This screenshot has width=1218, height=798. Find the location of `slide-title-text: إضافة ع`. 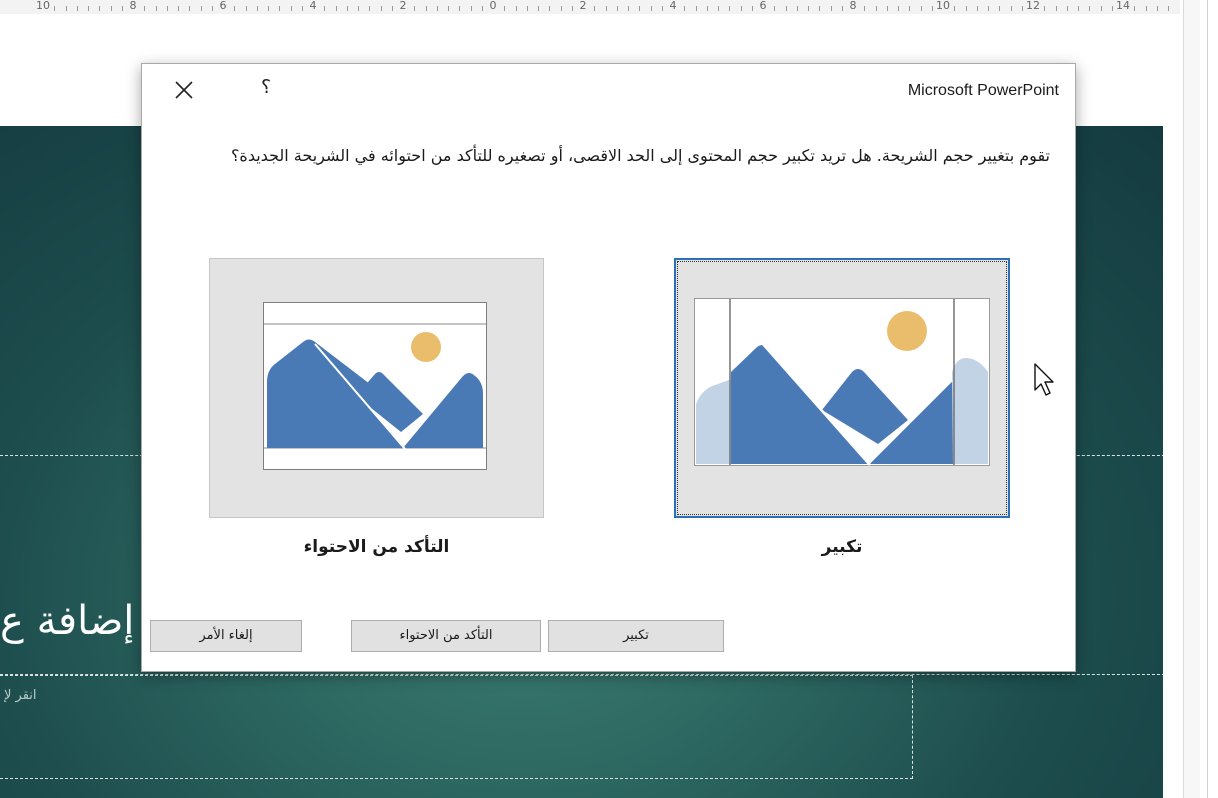

slide-title-text: إضافة ع is located at coordinates (67, 621).